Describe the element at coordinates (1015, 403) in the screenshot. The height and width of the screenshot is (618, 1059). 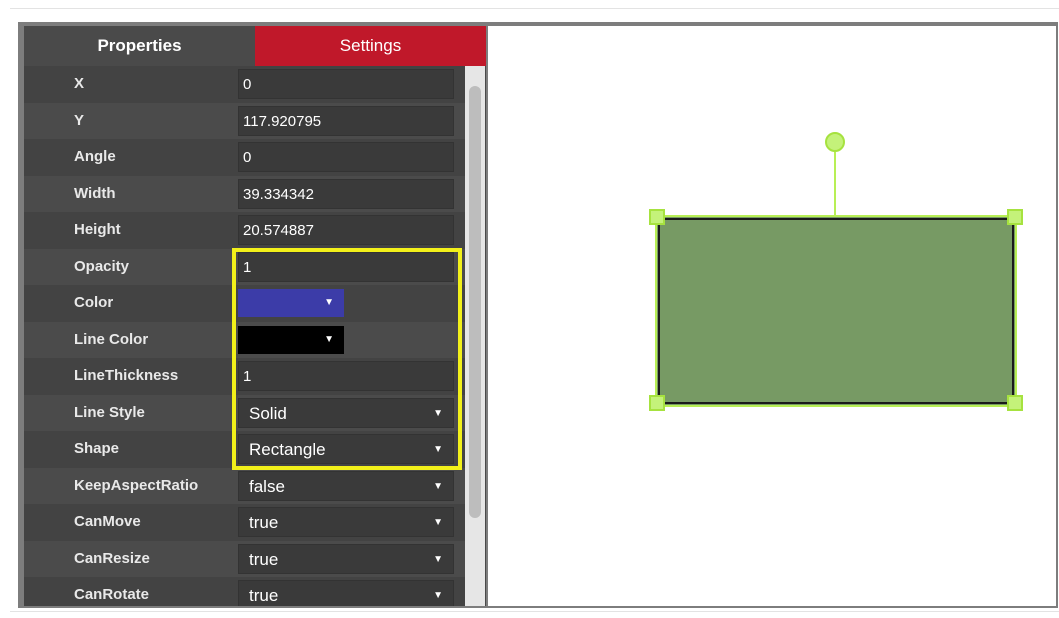
I see `resize-handle-bottom-right` at that location.